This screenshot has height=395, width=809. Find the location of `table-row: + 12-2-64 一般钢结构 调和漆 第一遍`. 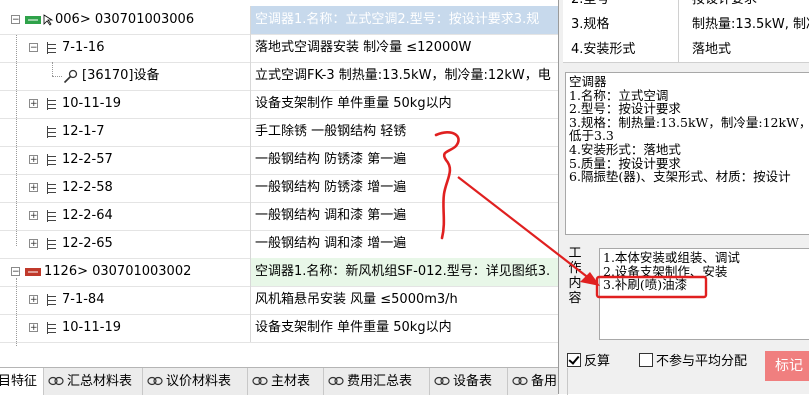

table-row: + 12-2-64 一般钢结构 调和漆 第一遍 is located at coordinates (279, 216).